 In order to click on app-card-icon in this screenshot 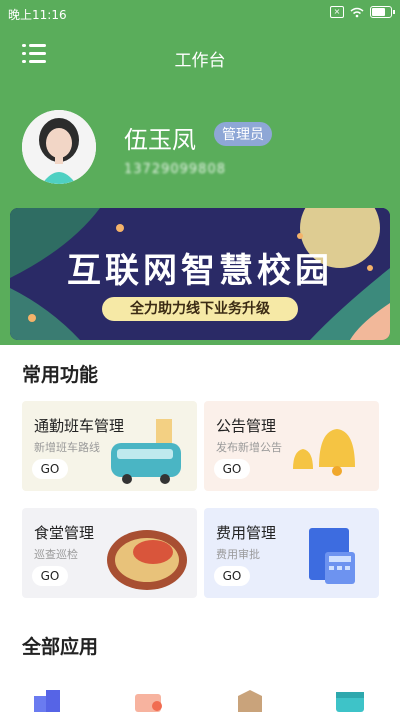, I will do `click(149, 701)`.